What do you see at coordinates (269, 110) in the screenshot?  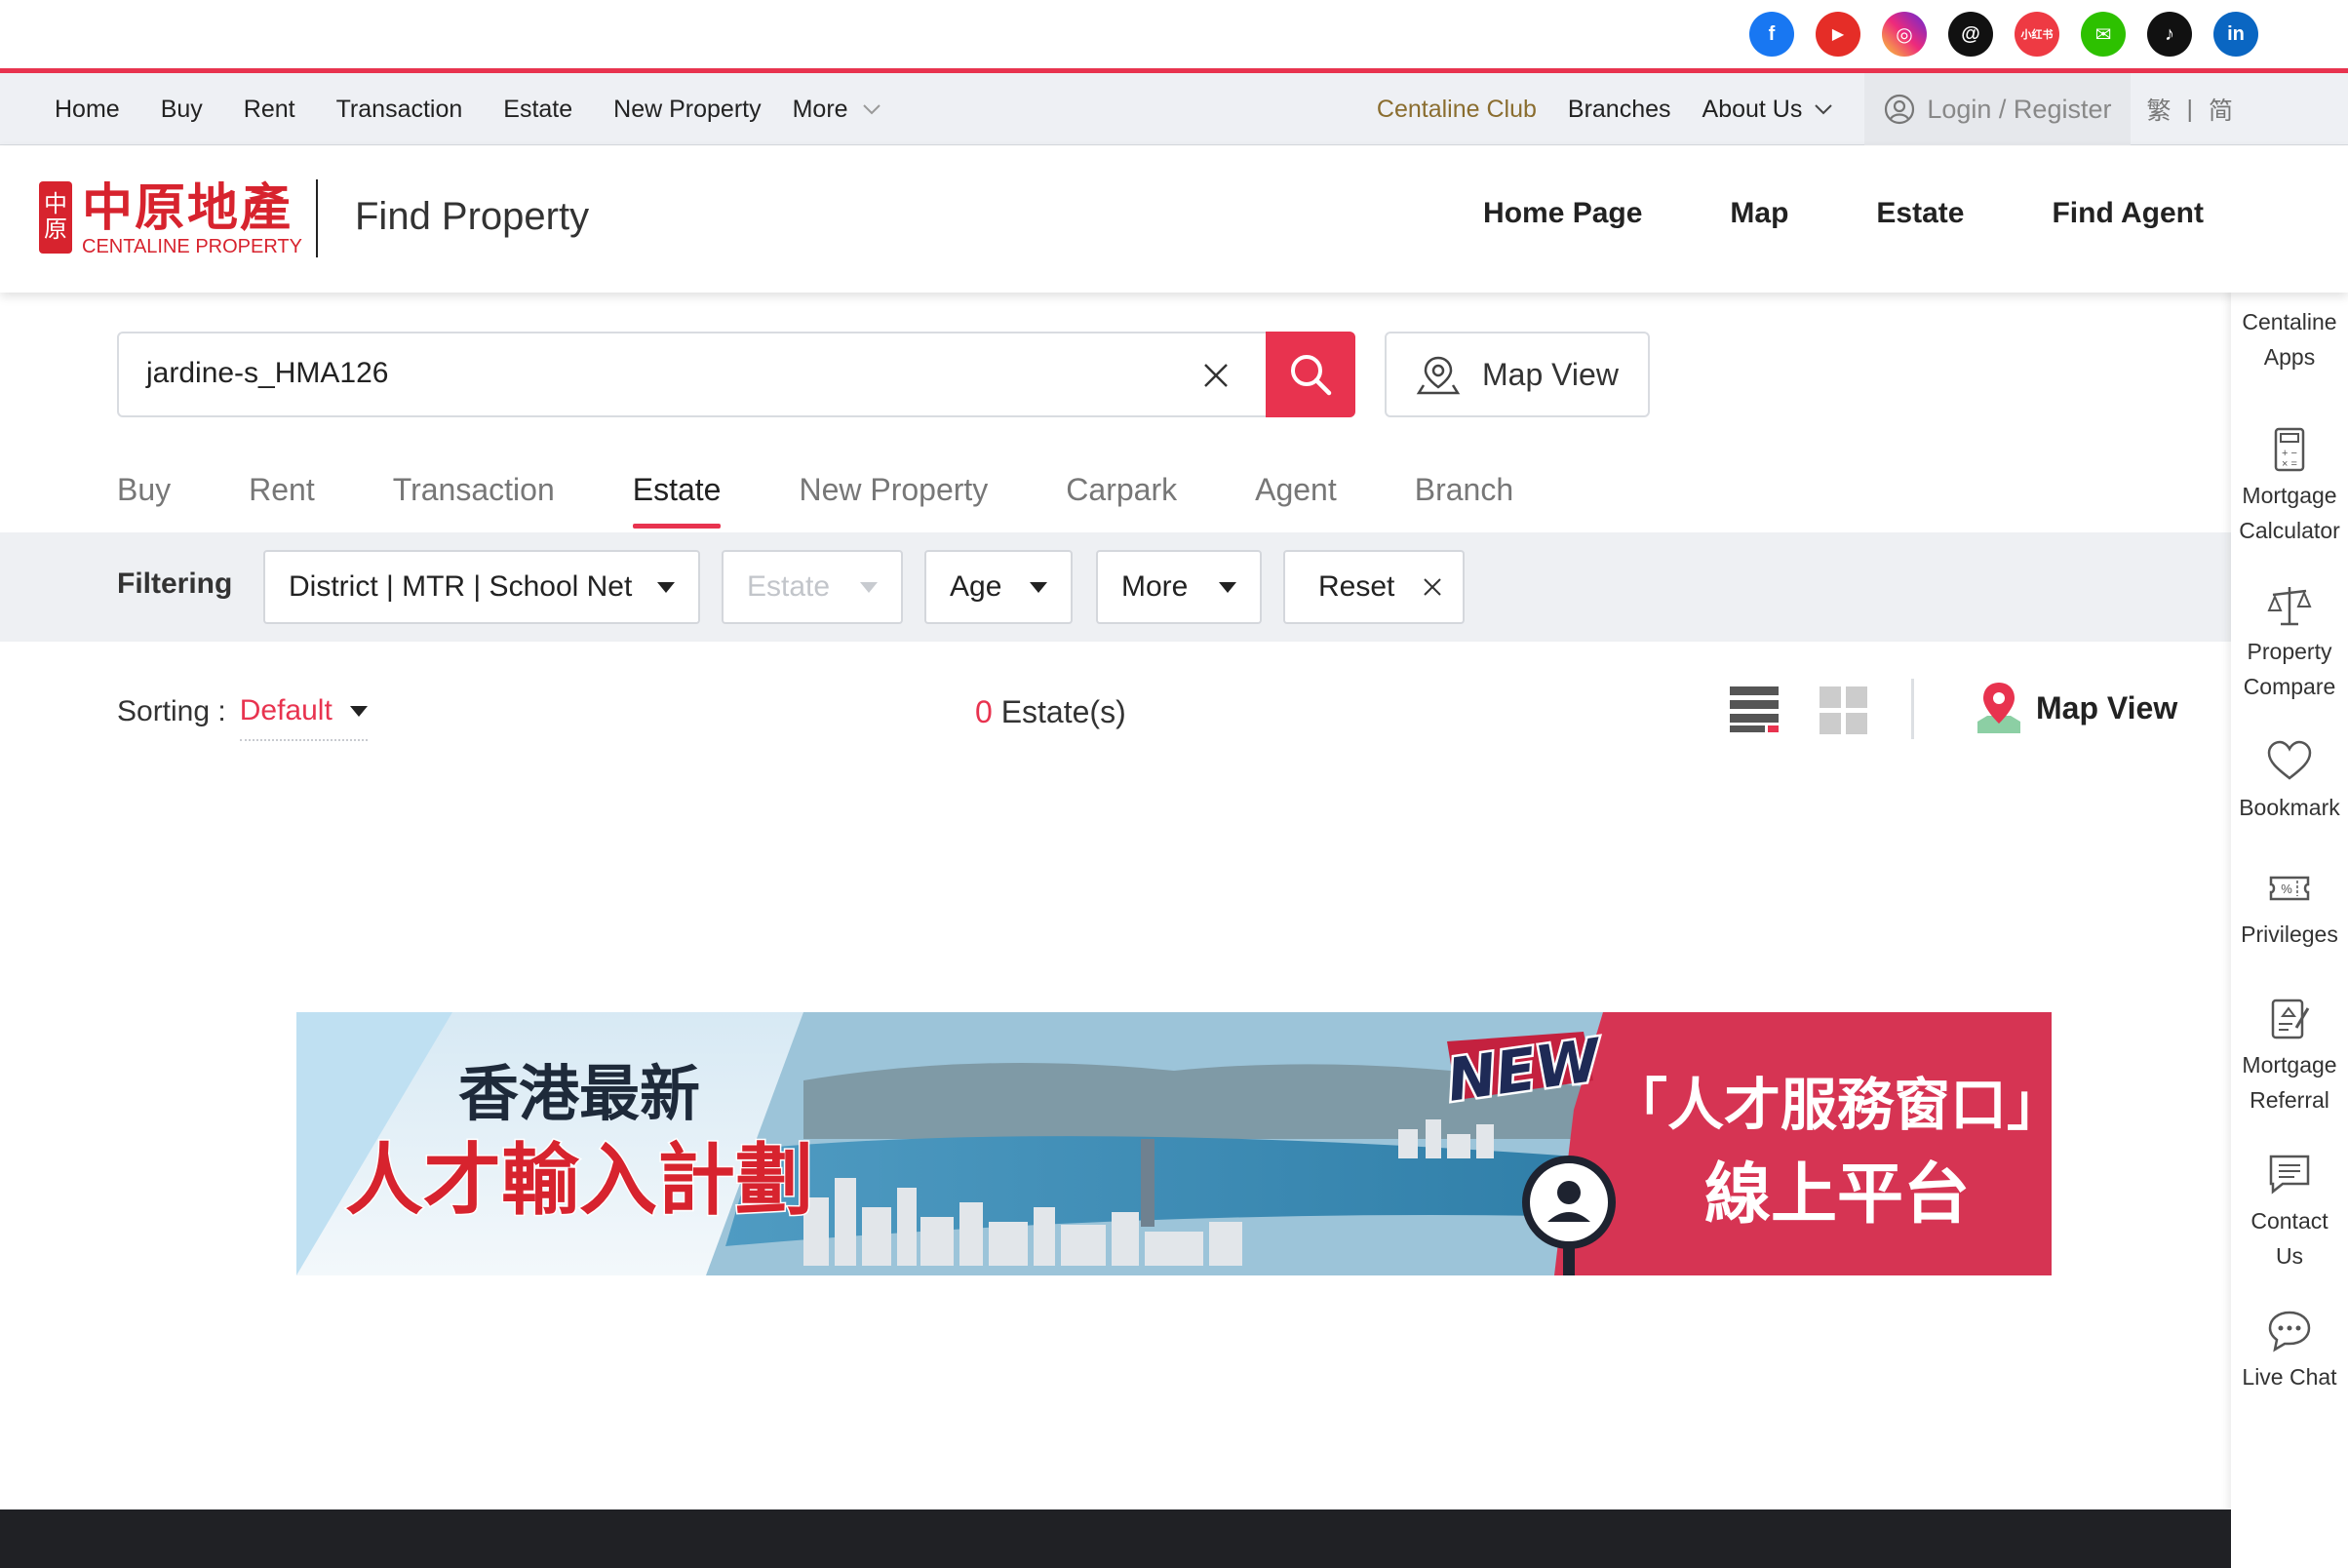 I see `topnav-rent: Rent` at bounding box center [269, 110].